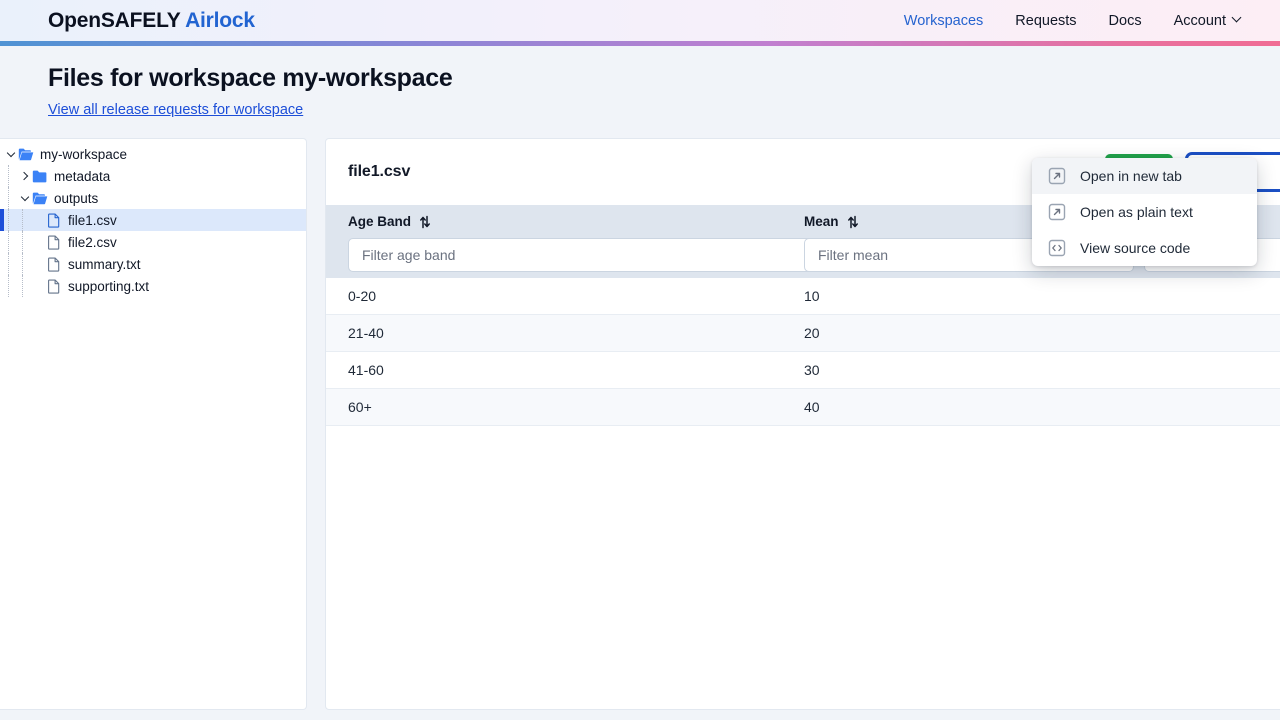 The image size is (1280, 720). I want to click on menu-item-open-in-new-tab: Open in new tab, so click(1144, 176).